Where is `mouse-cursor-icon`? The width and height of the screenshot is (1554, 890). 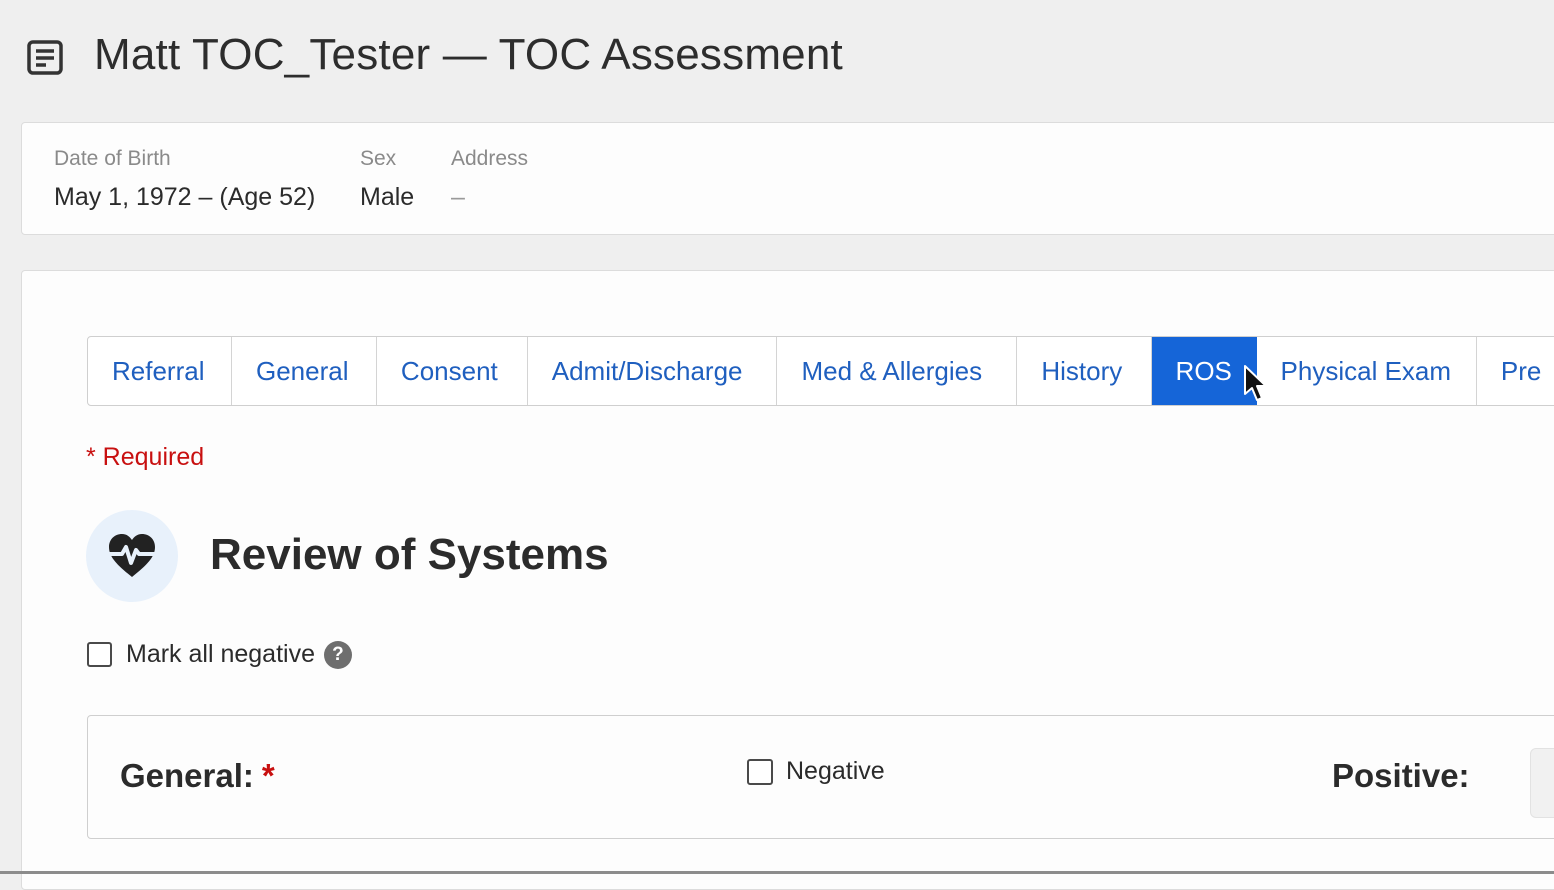 mouse-cursor-icon is located at coordinates (1255, 383).